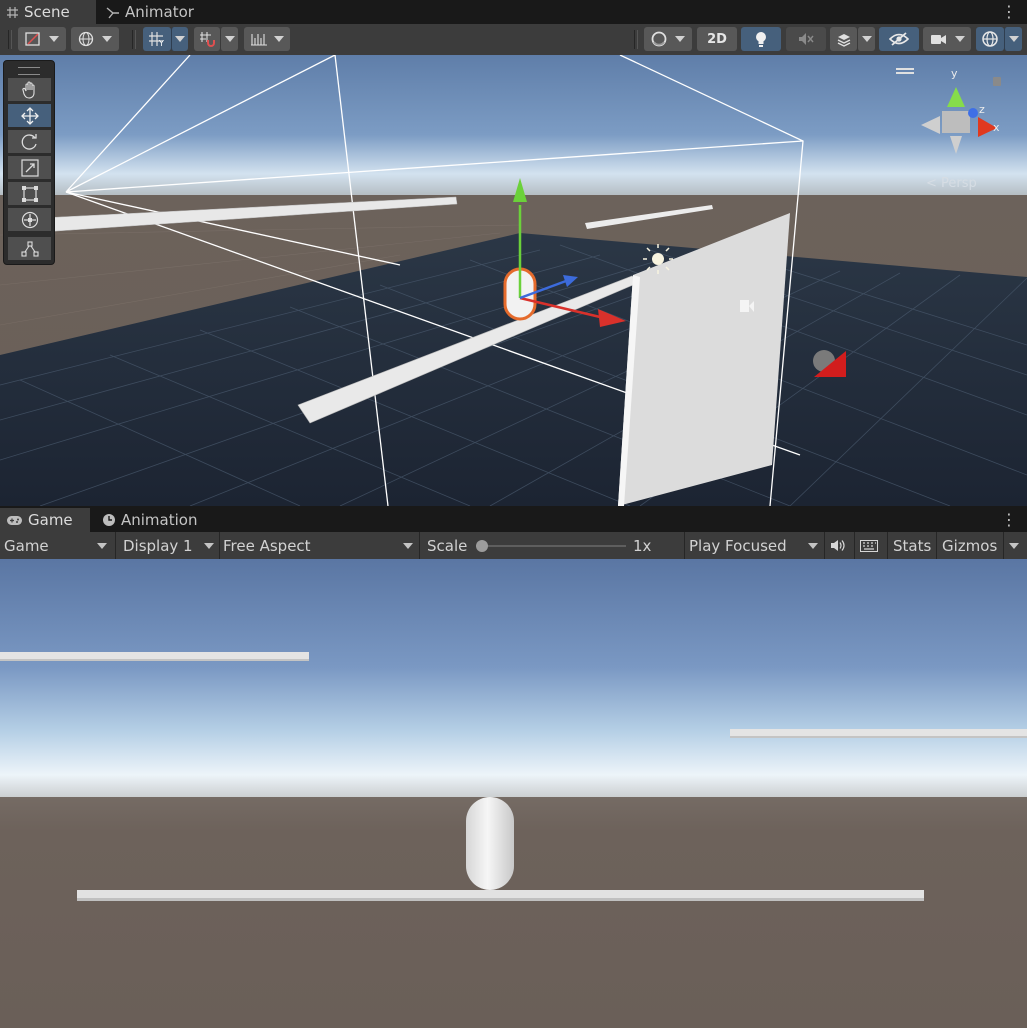  I want to click on scale-value: 1x, so click(642, 545).